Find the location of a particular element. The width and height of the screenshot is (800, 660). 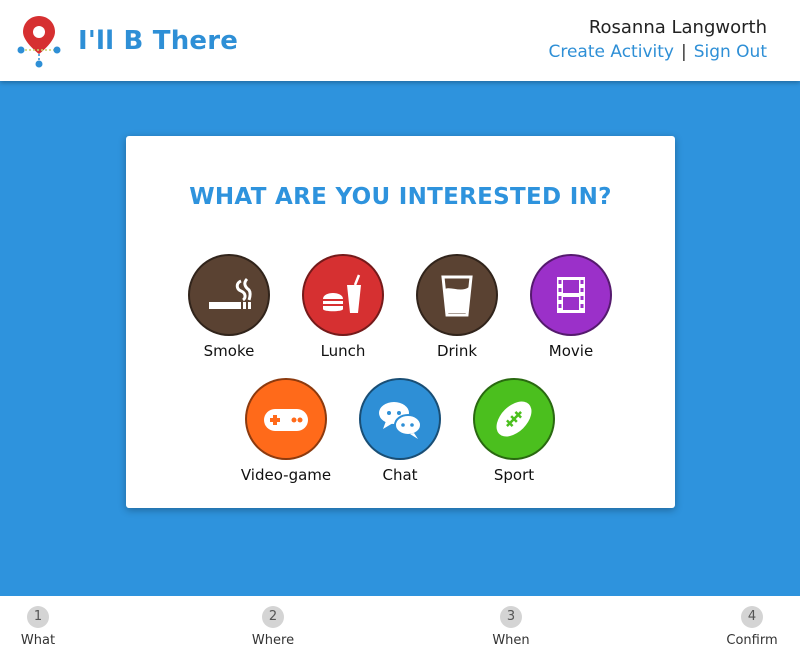

option-chat: Chat is located at coordinates (400, 431).